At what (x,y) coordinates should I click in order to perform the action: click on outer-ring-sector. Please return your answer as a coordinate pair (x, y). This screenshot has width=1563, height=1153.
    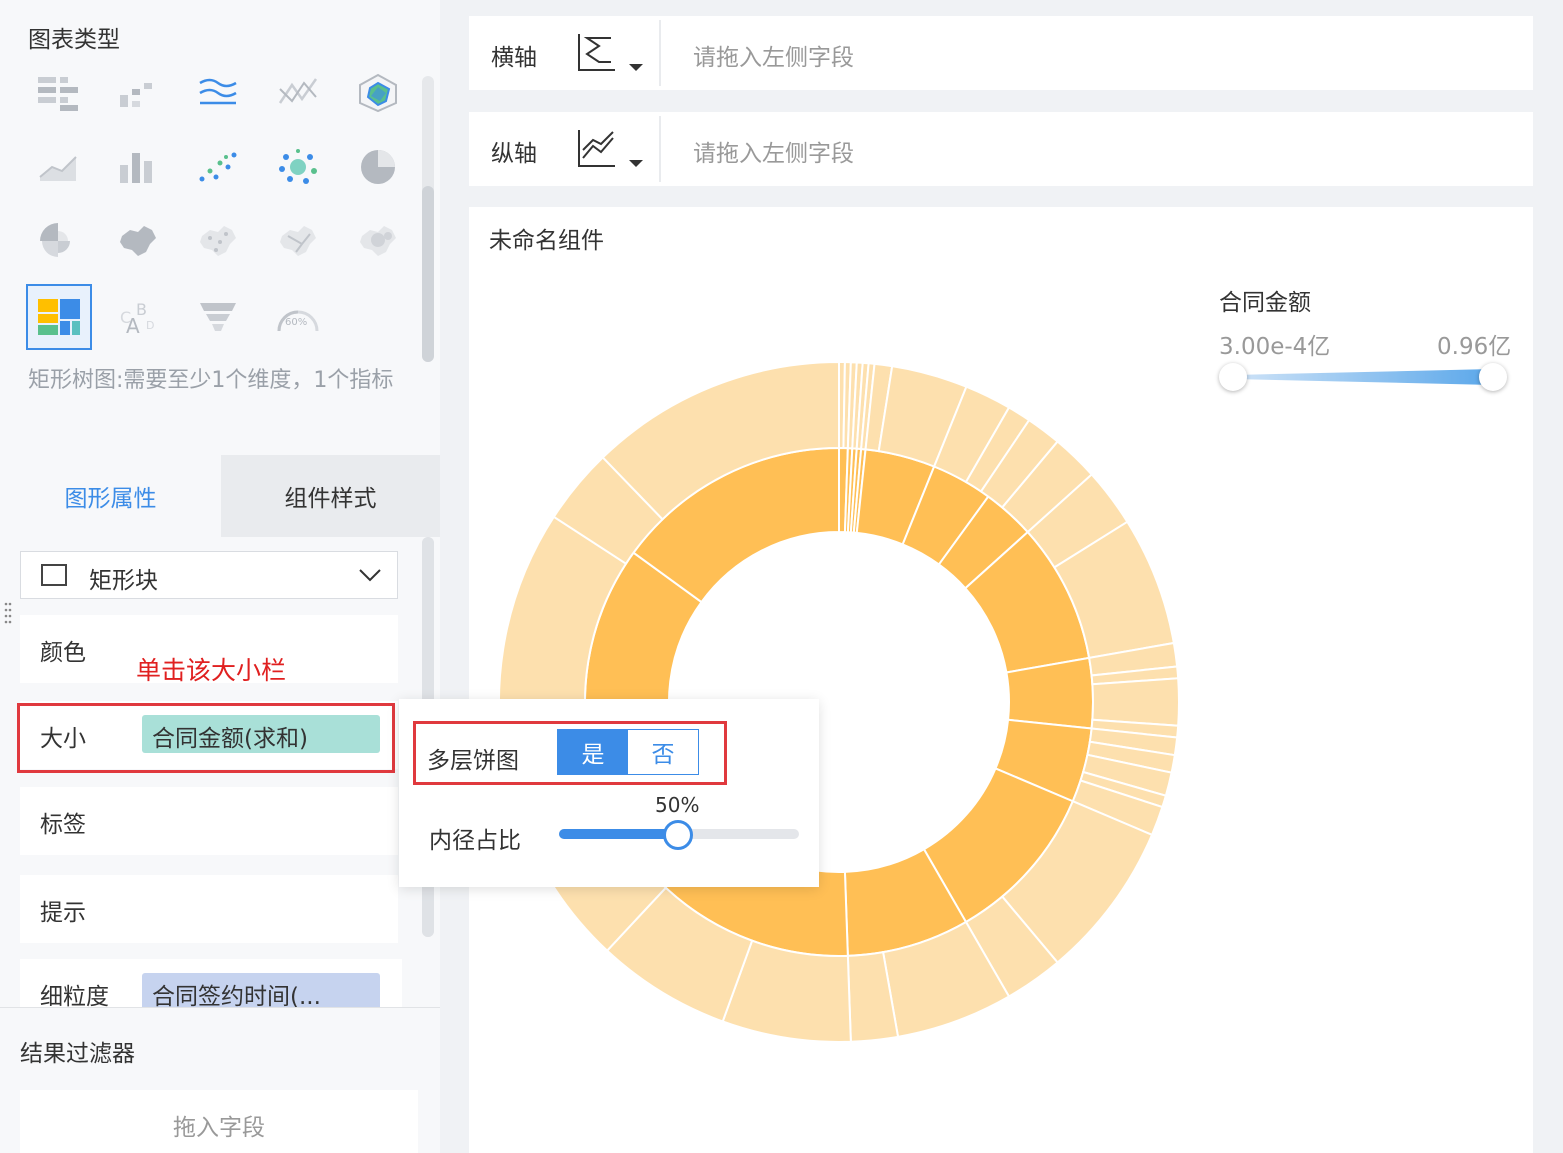
    Looking at the image, I should click on (1136, 702).